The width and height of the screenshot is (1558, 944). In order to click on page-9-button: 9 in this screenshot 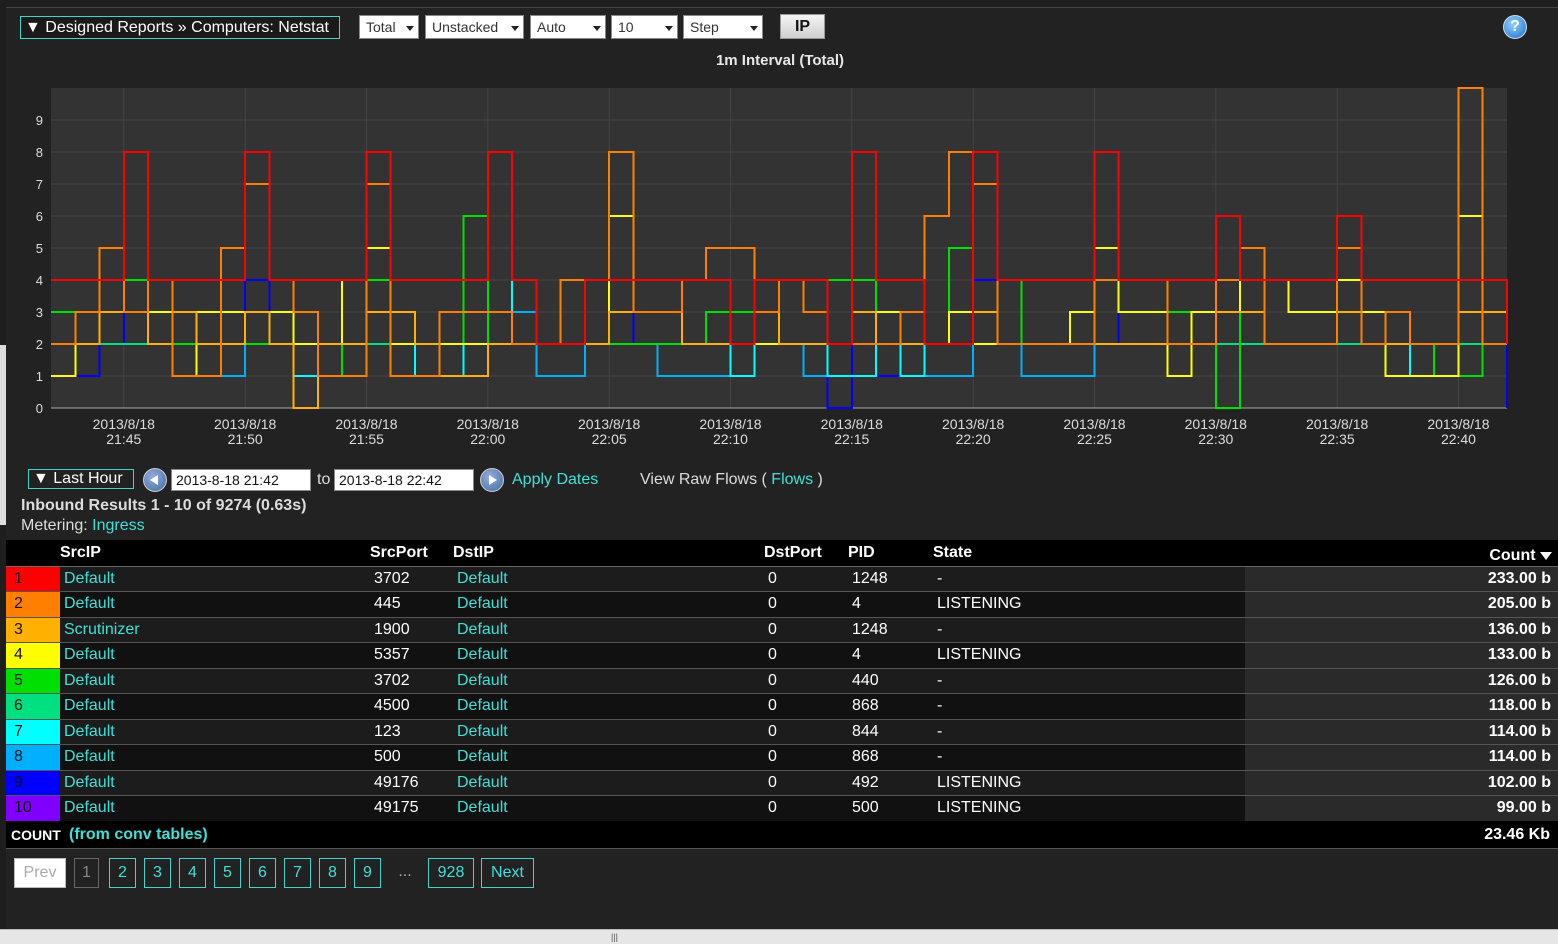, I will do `click(367, 873)`.